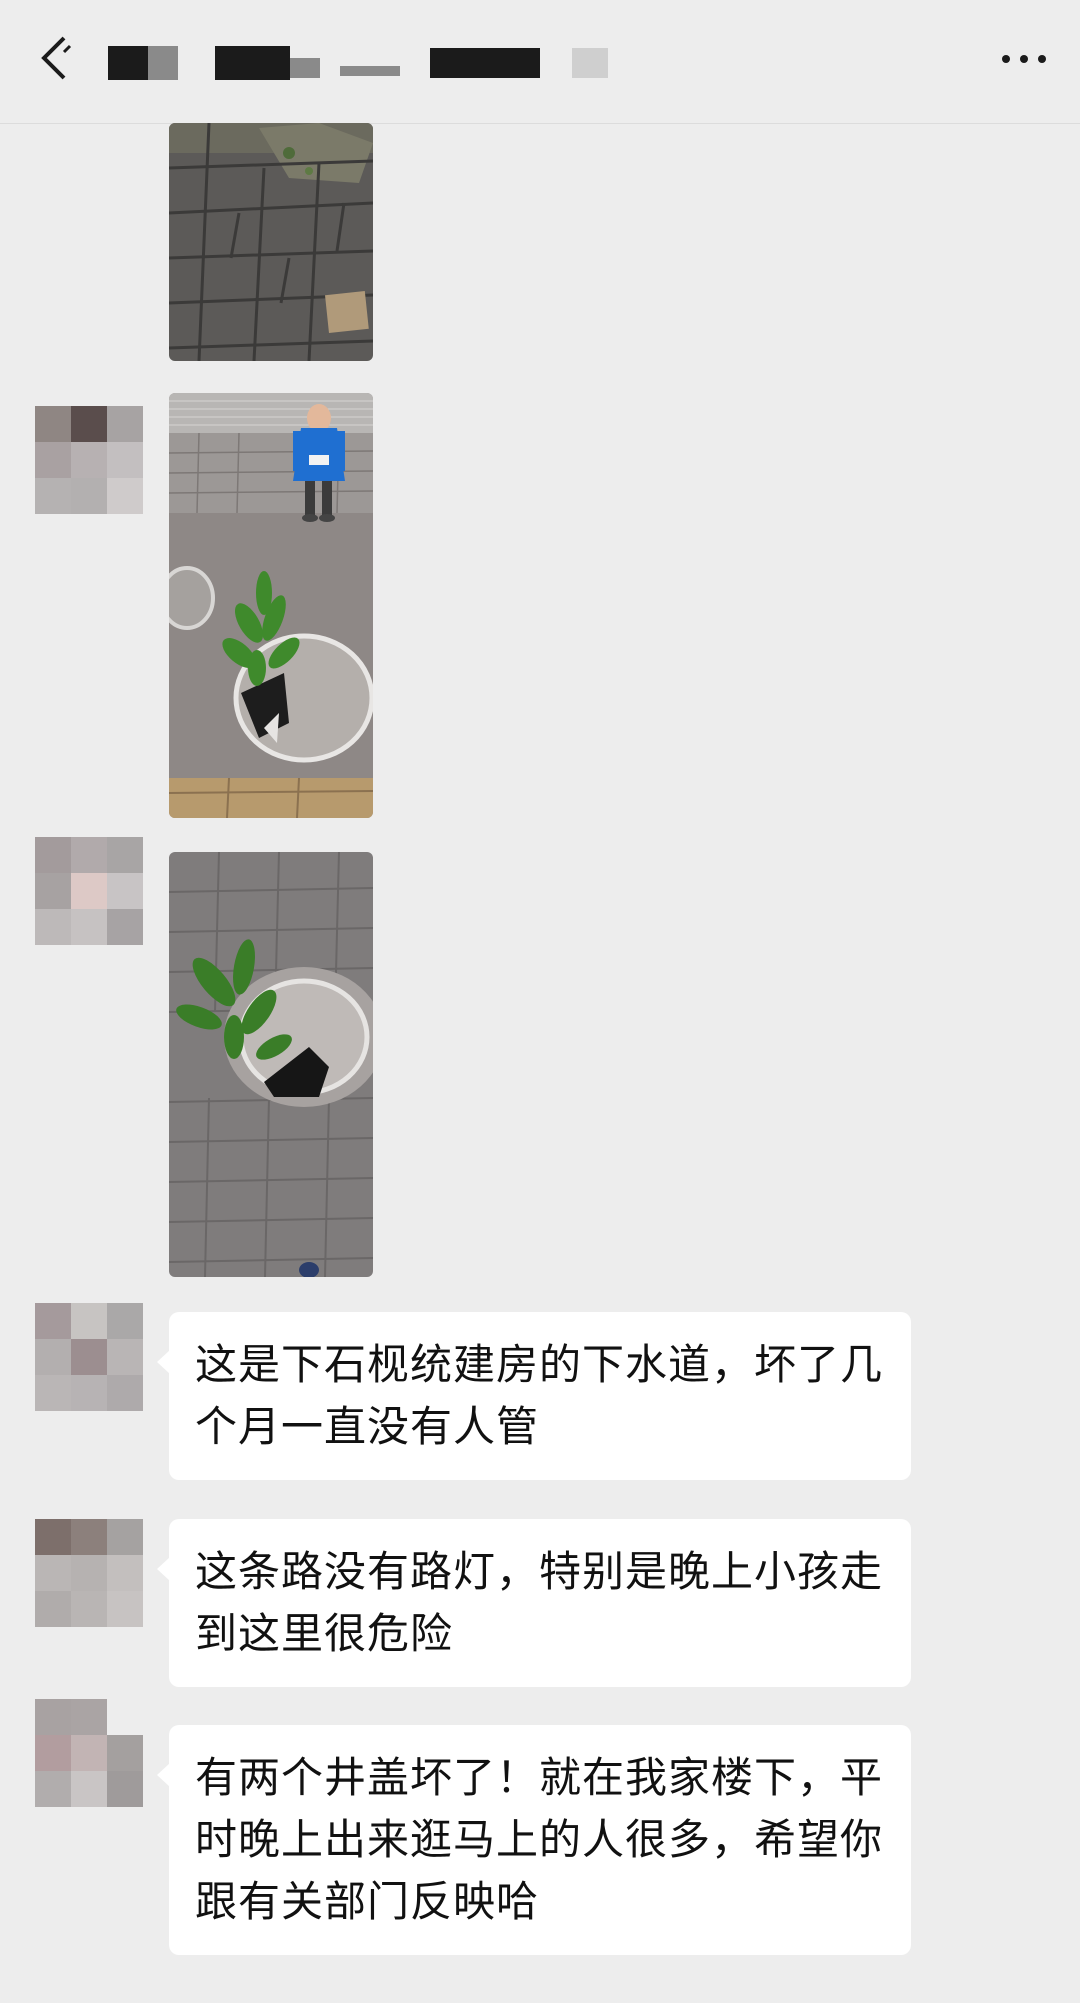 This screenshot has width=1080, height=2003. I want to click on image-message-manhole, so click(271, 1064).